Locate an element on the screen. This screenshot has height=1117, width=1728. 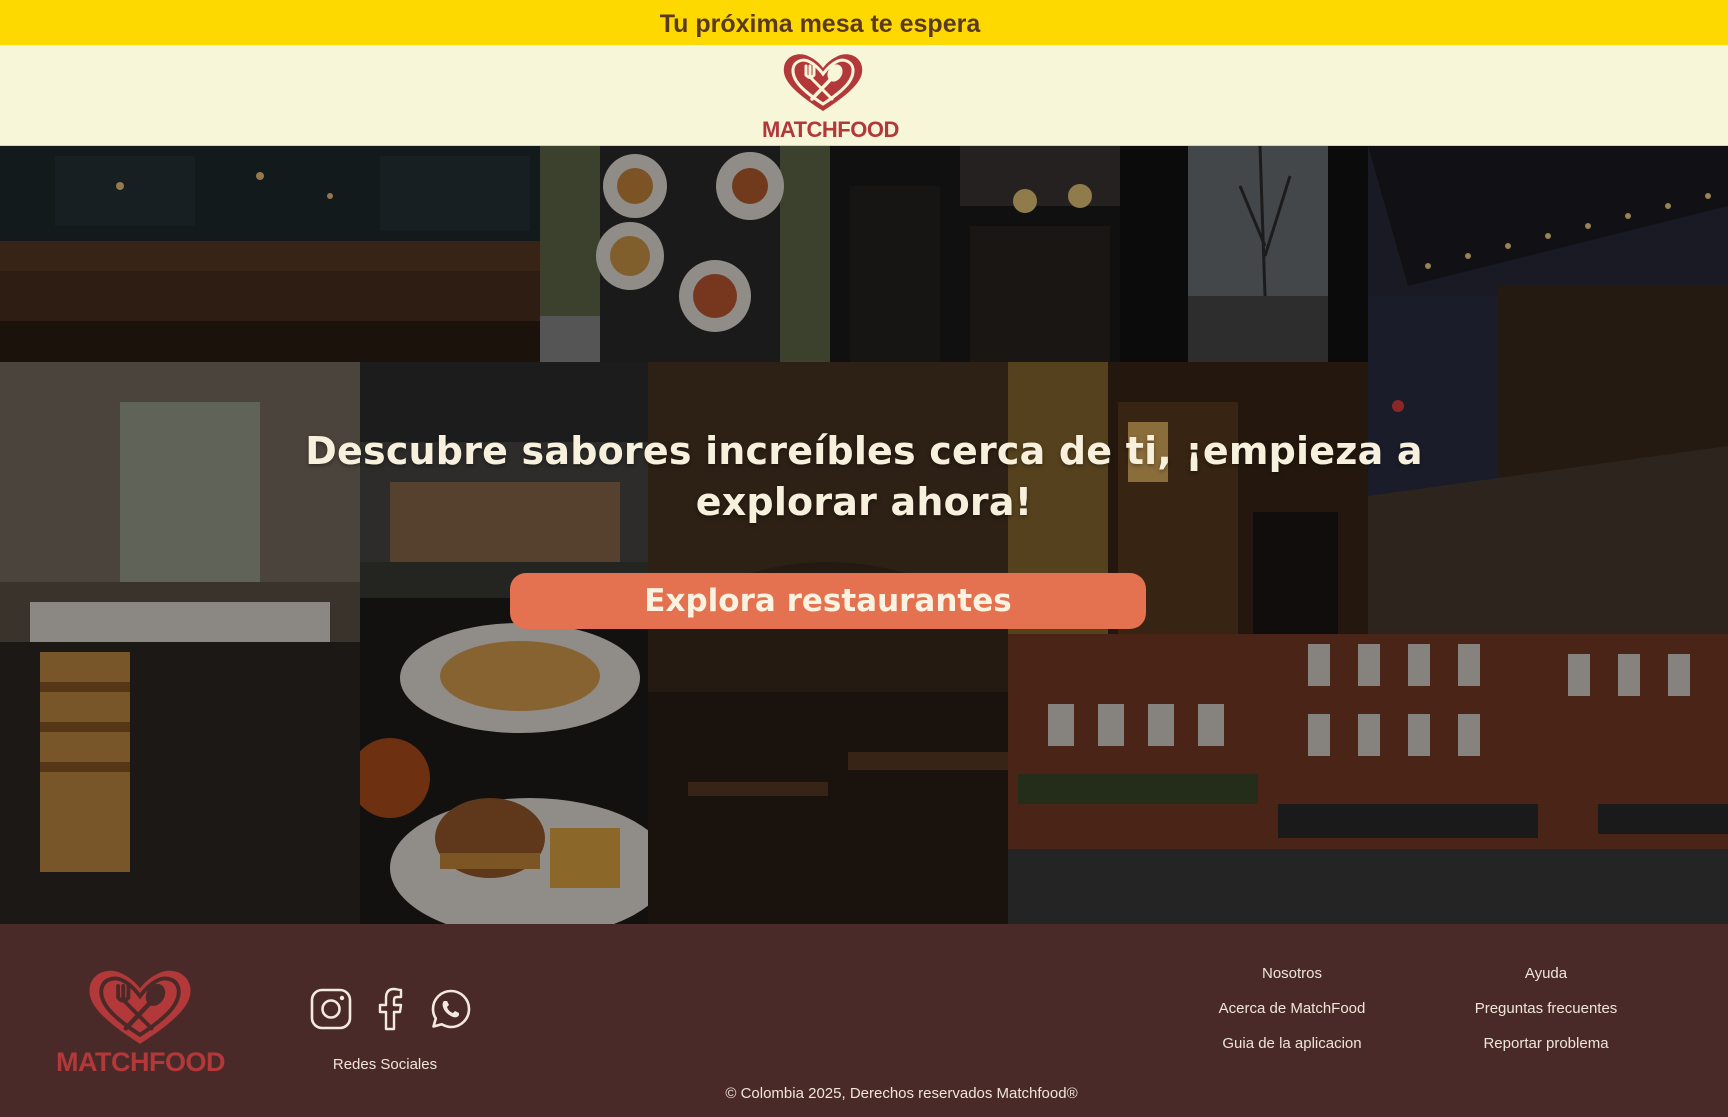
footer-link-report-problem: Reportar problema is located at coordinates (1546, 1043).